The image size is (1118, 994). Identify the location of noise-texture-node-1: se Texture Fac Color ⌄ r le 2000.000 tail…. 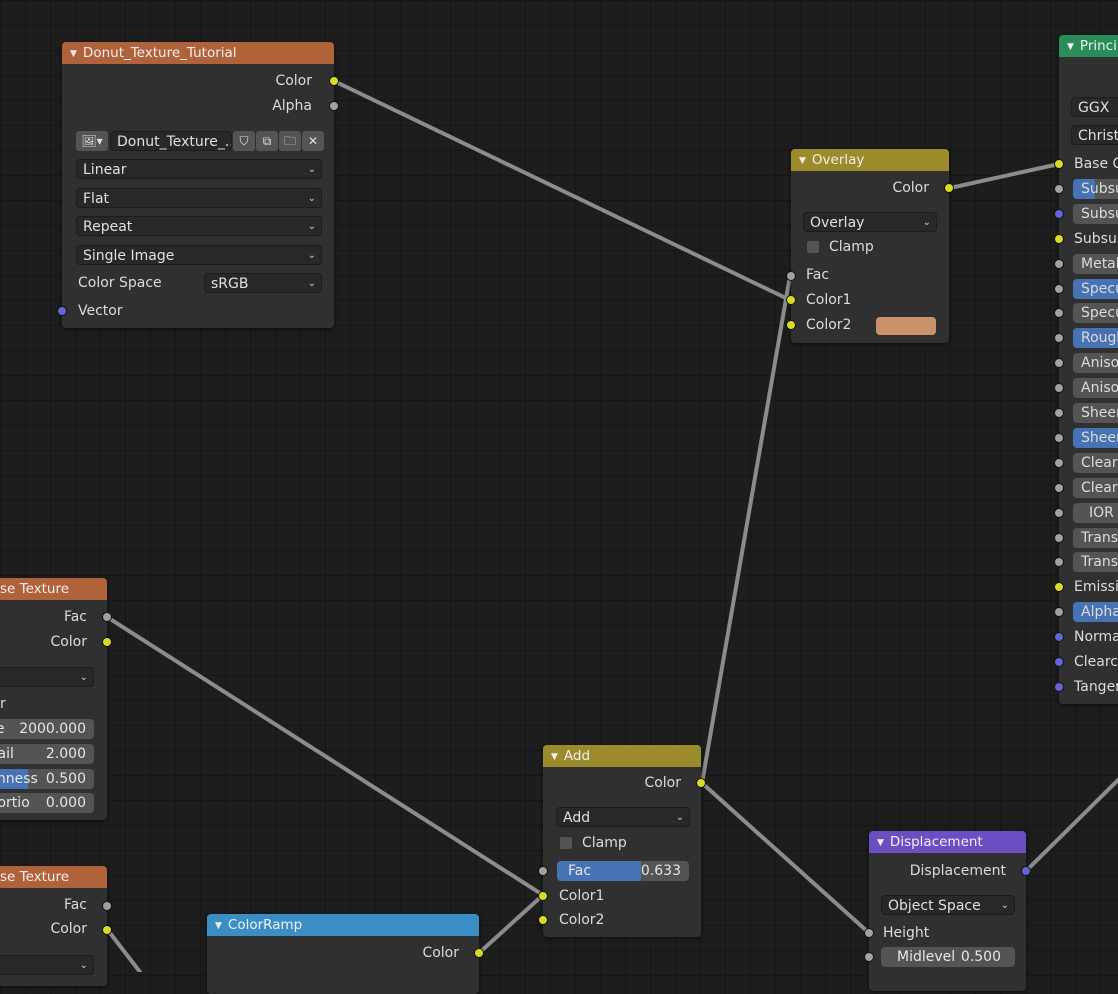
(56, 699).